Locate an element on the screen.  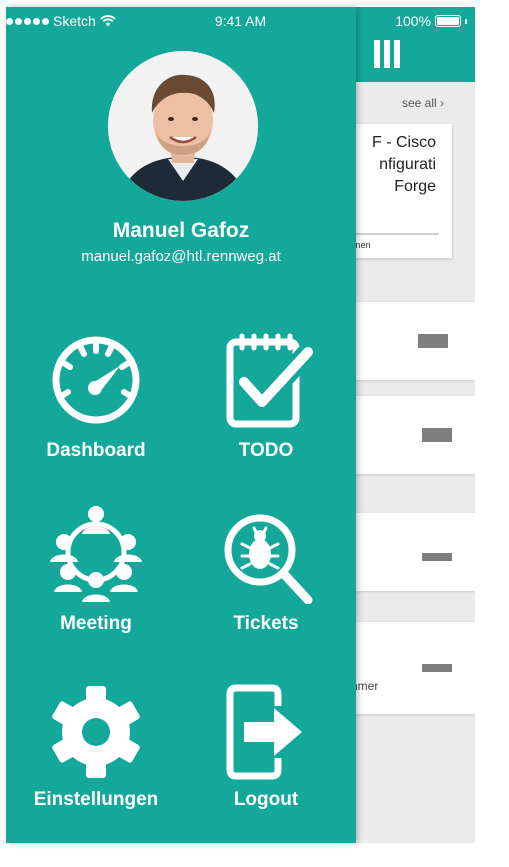
menu-label-logout: Logout is located at coordinates (266, 799).